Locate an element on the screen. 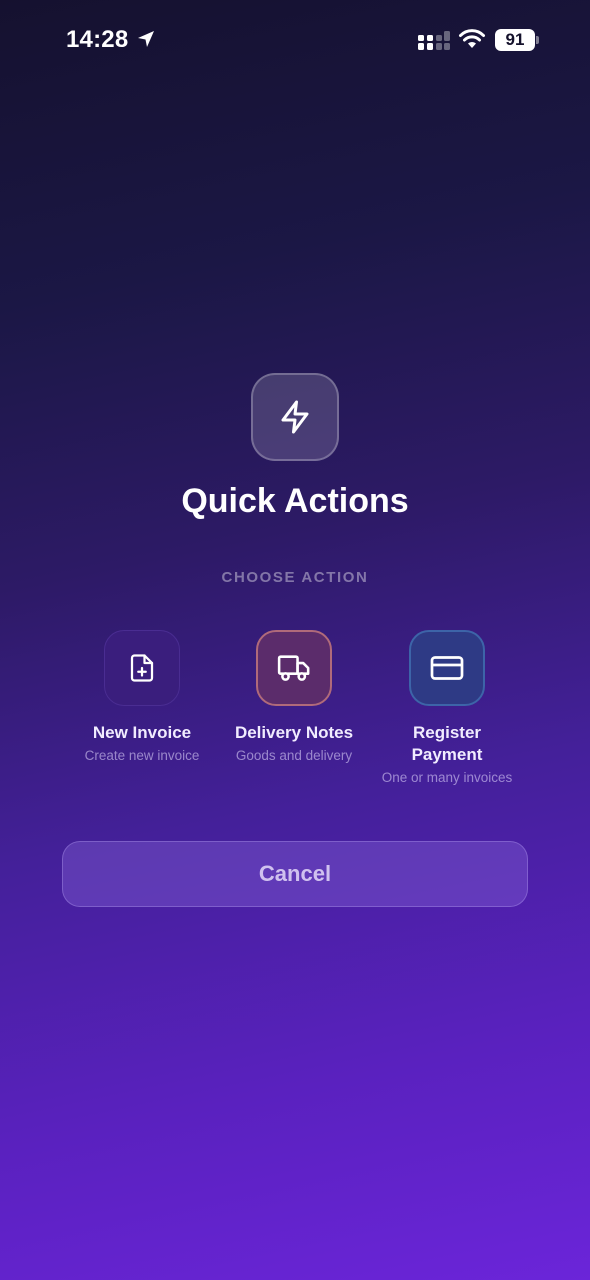 This screenshot has width=590, height=1280. battery-level: 91 is located at coordinates (515, 39).